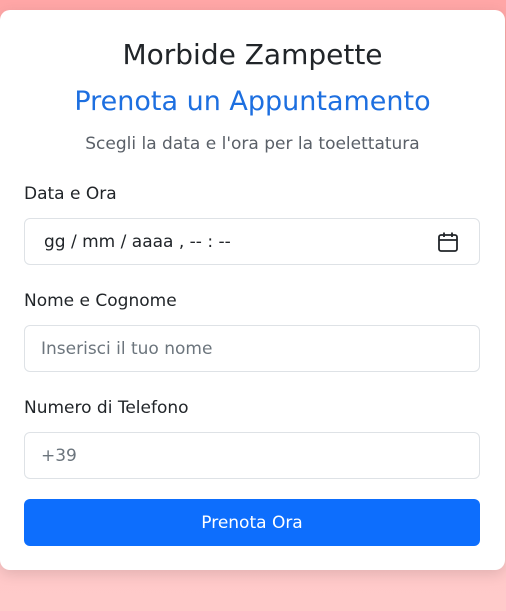 This screenshot has height=611, width=506. Describe the element at coordinates (127, 348) in the screenshot. I see `name-placeholder: Inserisci il tuo nome` at that location.